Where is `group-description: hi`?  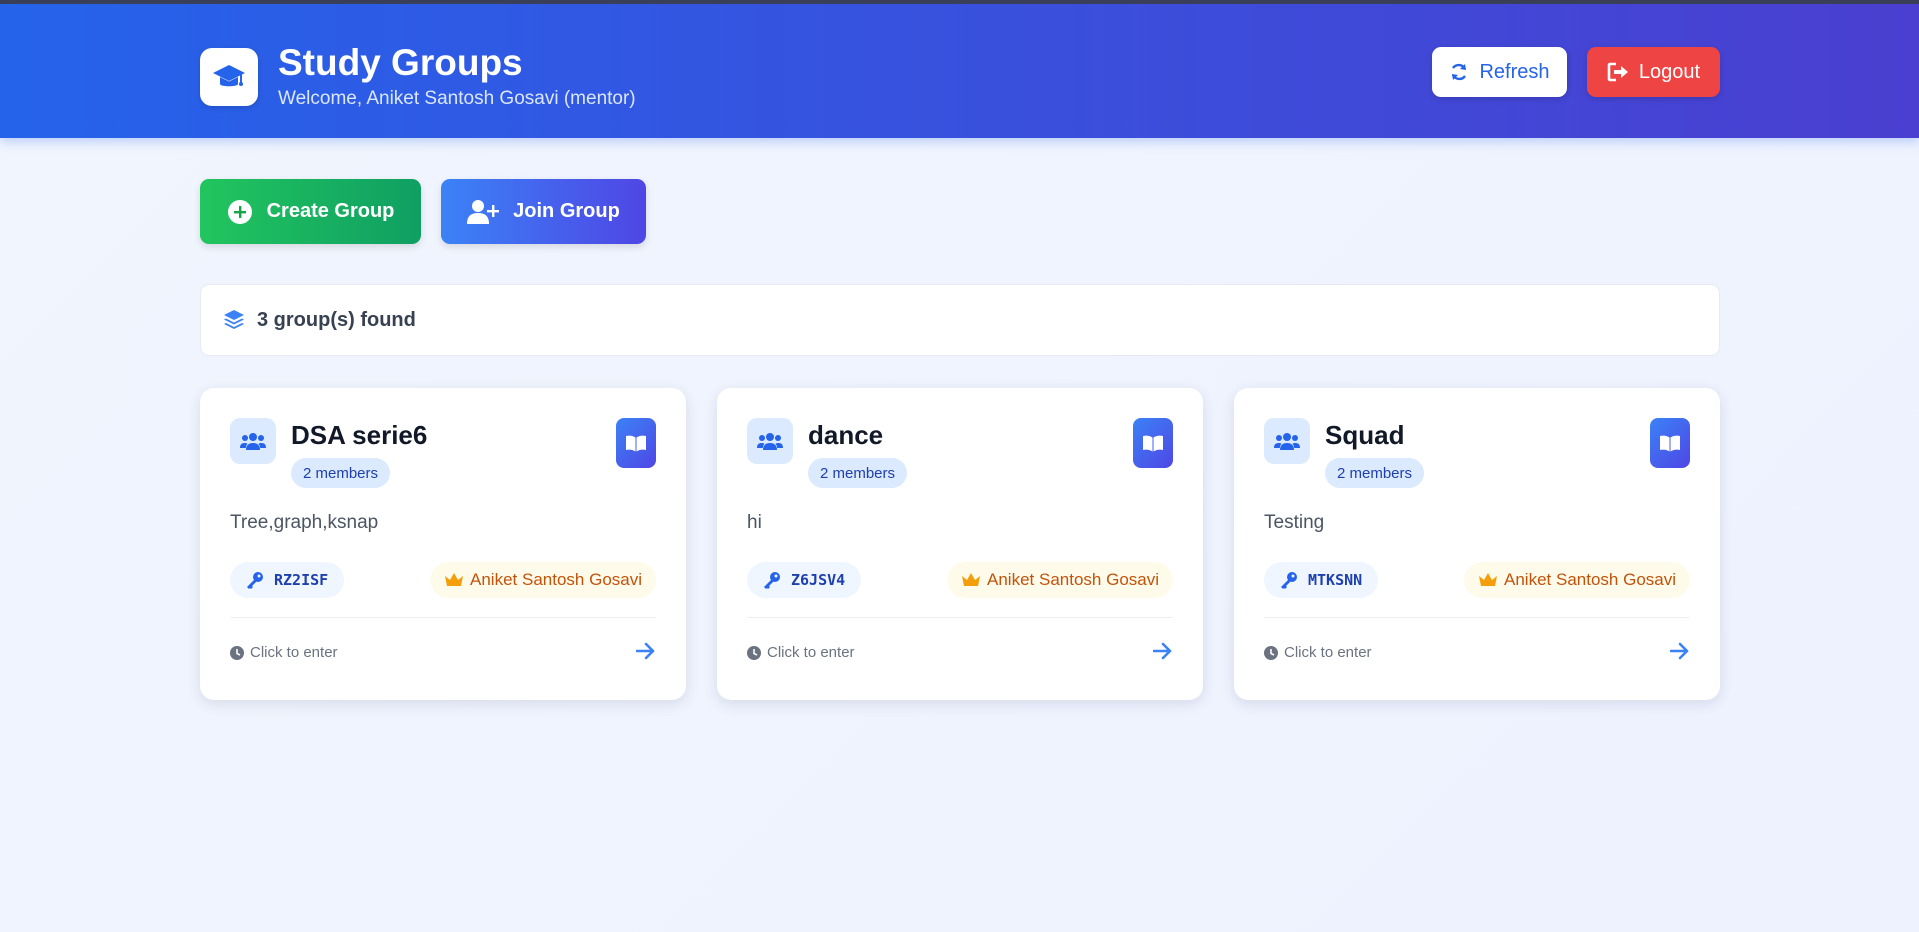
group-description: hi is located at coordinates (754, 522).